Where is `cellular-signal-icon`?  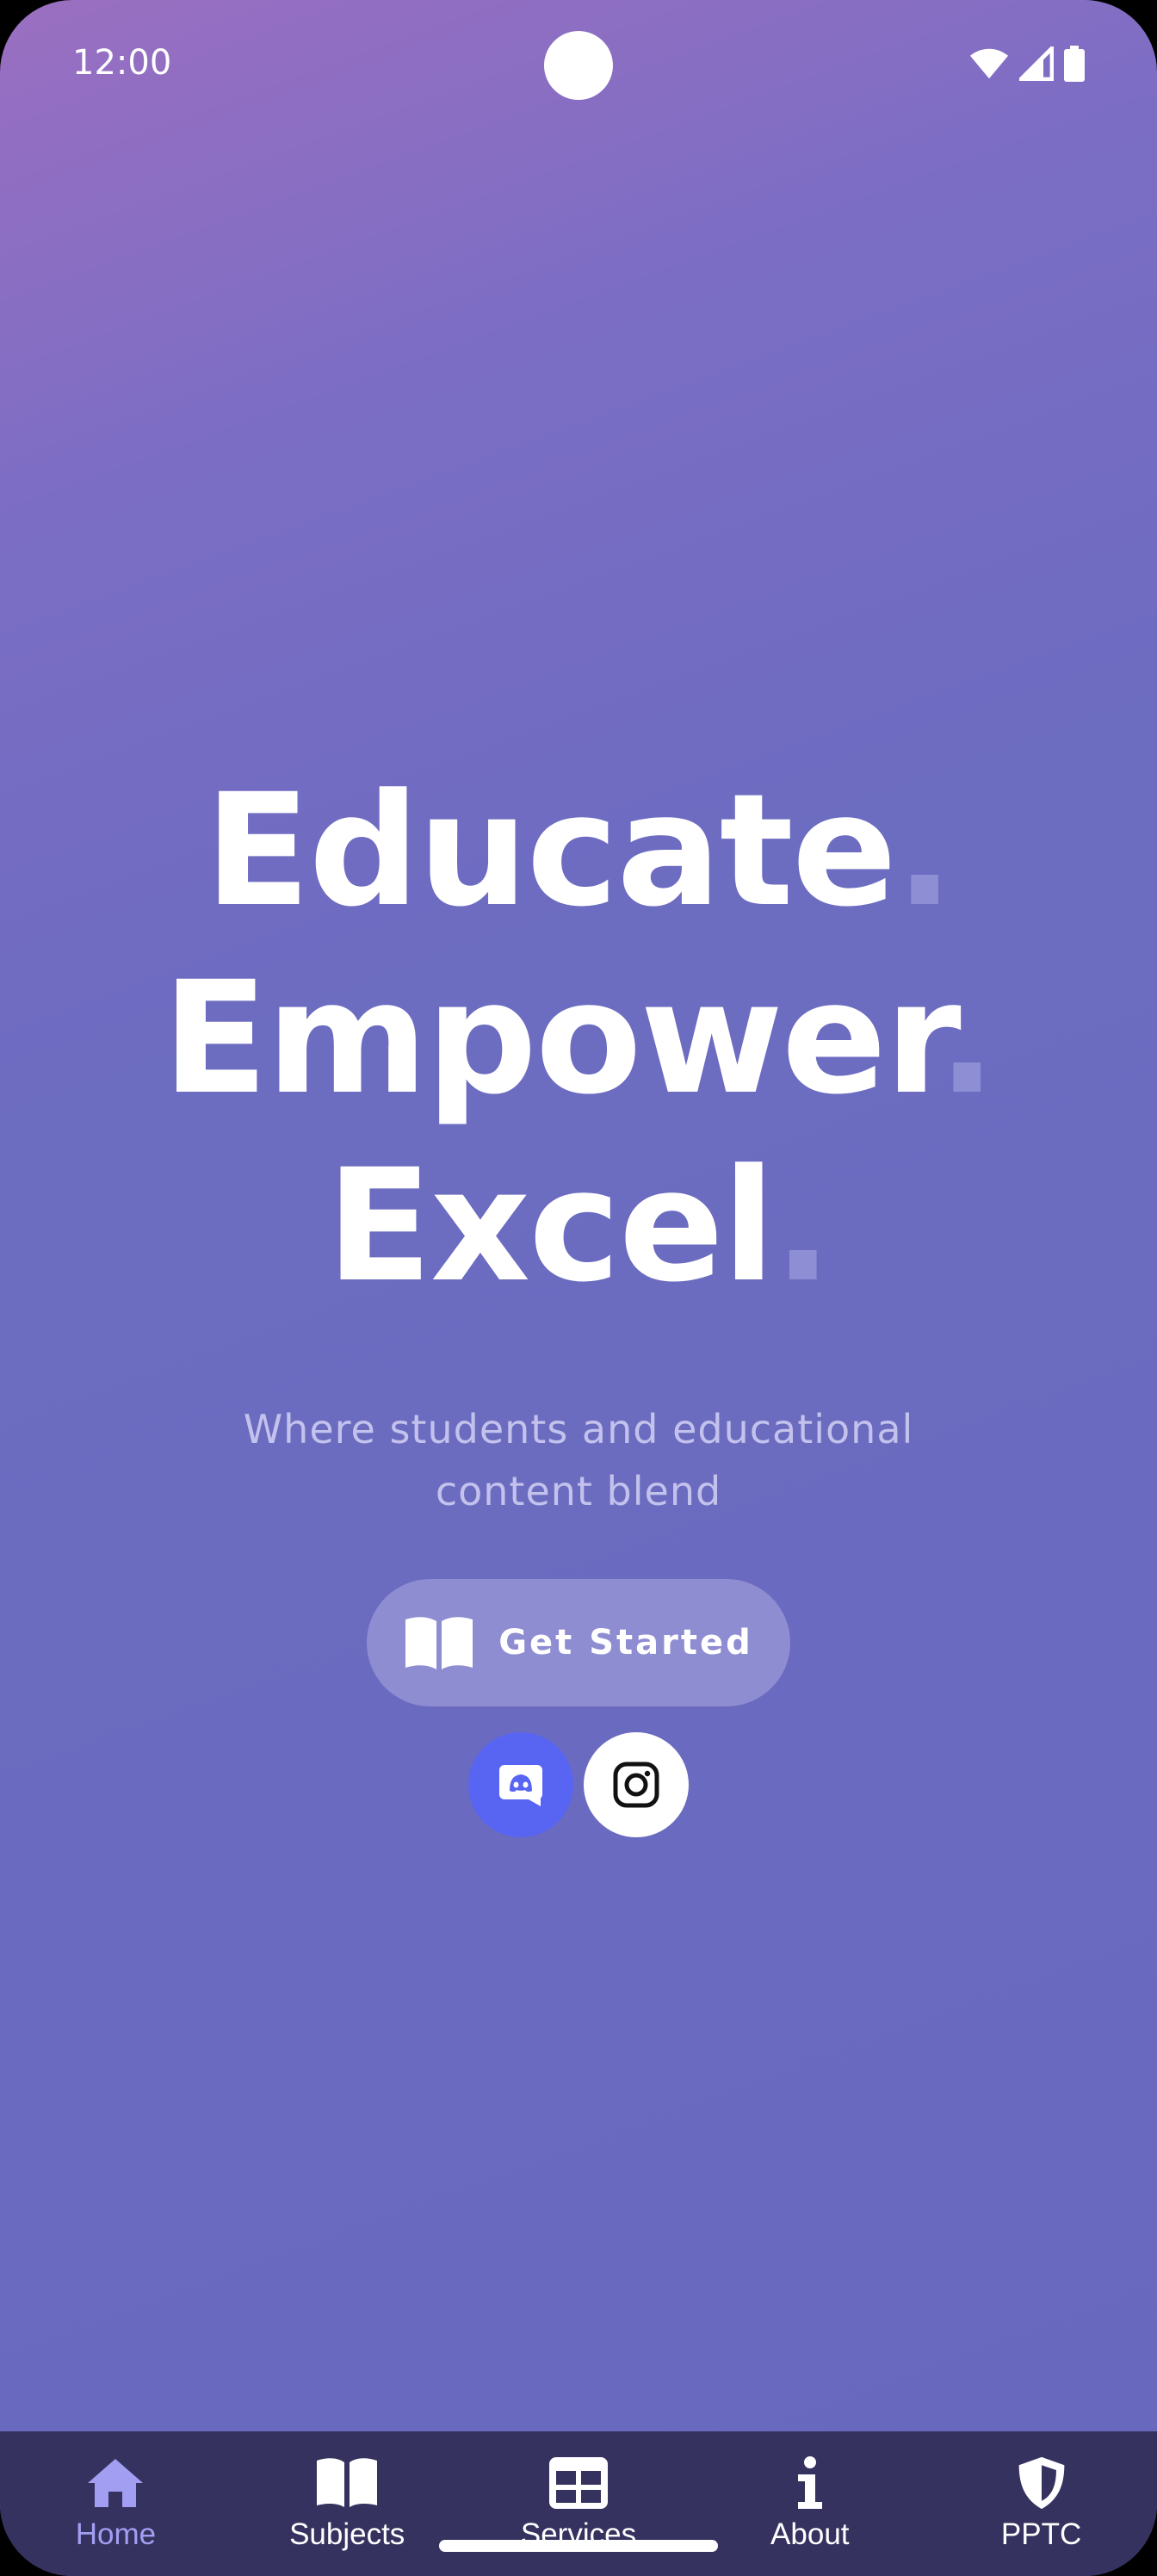 cellular-signal-icon is located at coordinates (1036, 64).